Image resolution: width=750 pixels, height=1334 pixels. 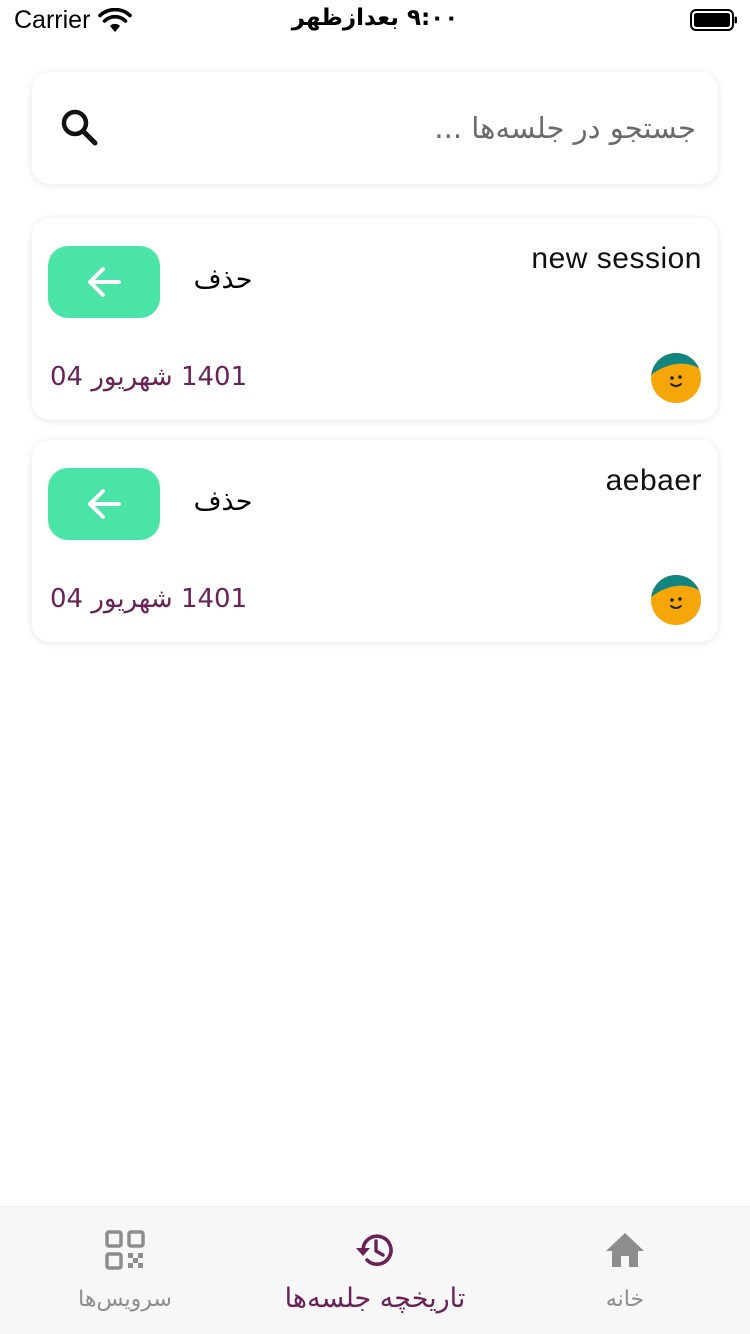 I want to click on session-card: aebaer حذف 1401 شهریور 04, so click(x=375, y=541).